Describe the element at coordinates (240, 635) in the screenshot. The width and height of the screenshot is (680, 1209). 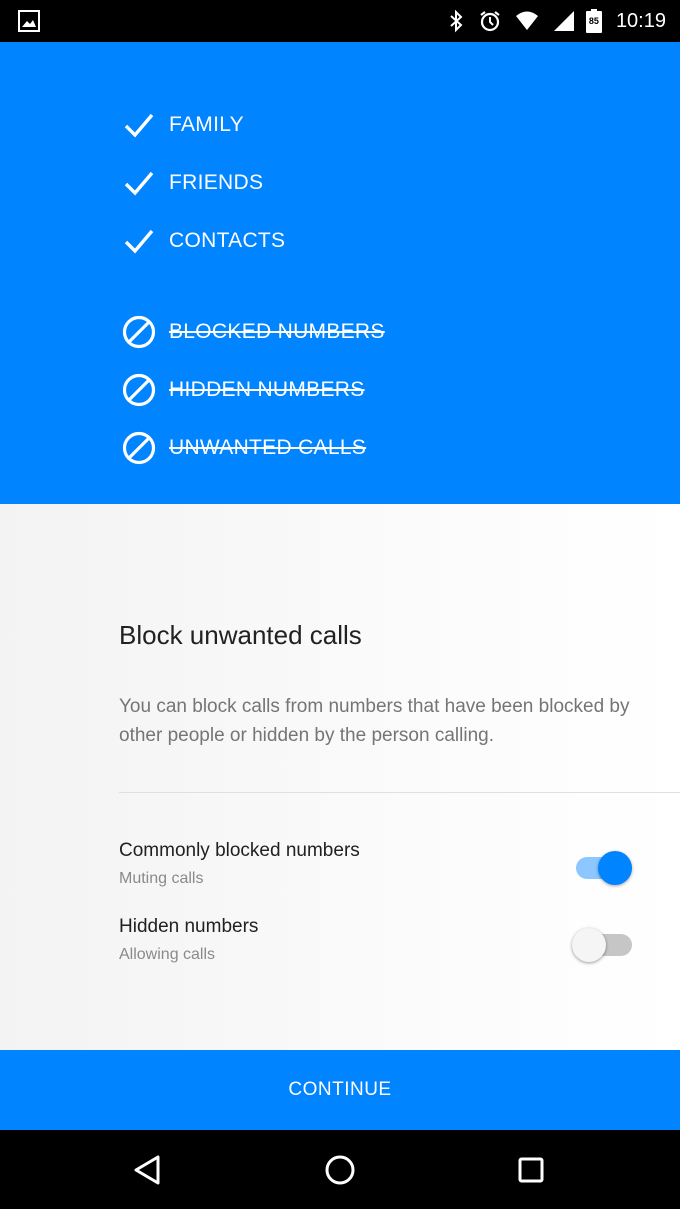
I see `page-title: Block unwanted calls` at that location.